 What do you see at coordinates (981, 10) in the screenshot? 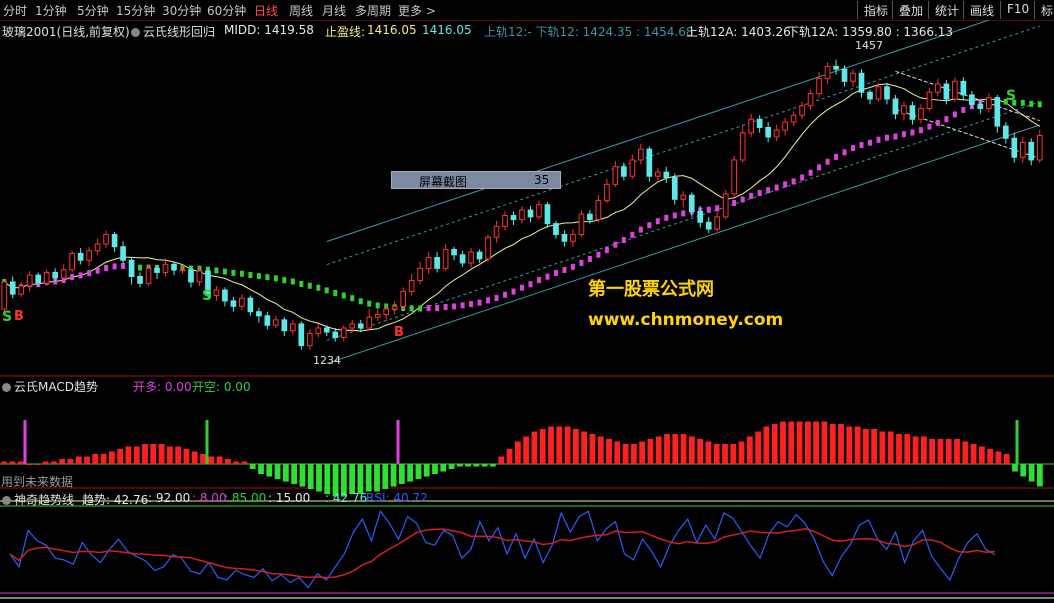
I see `draw-line-button: 画线` at bounding box center [981, 10].